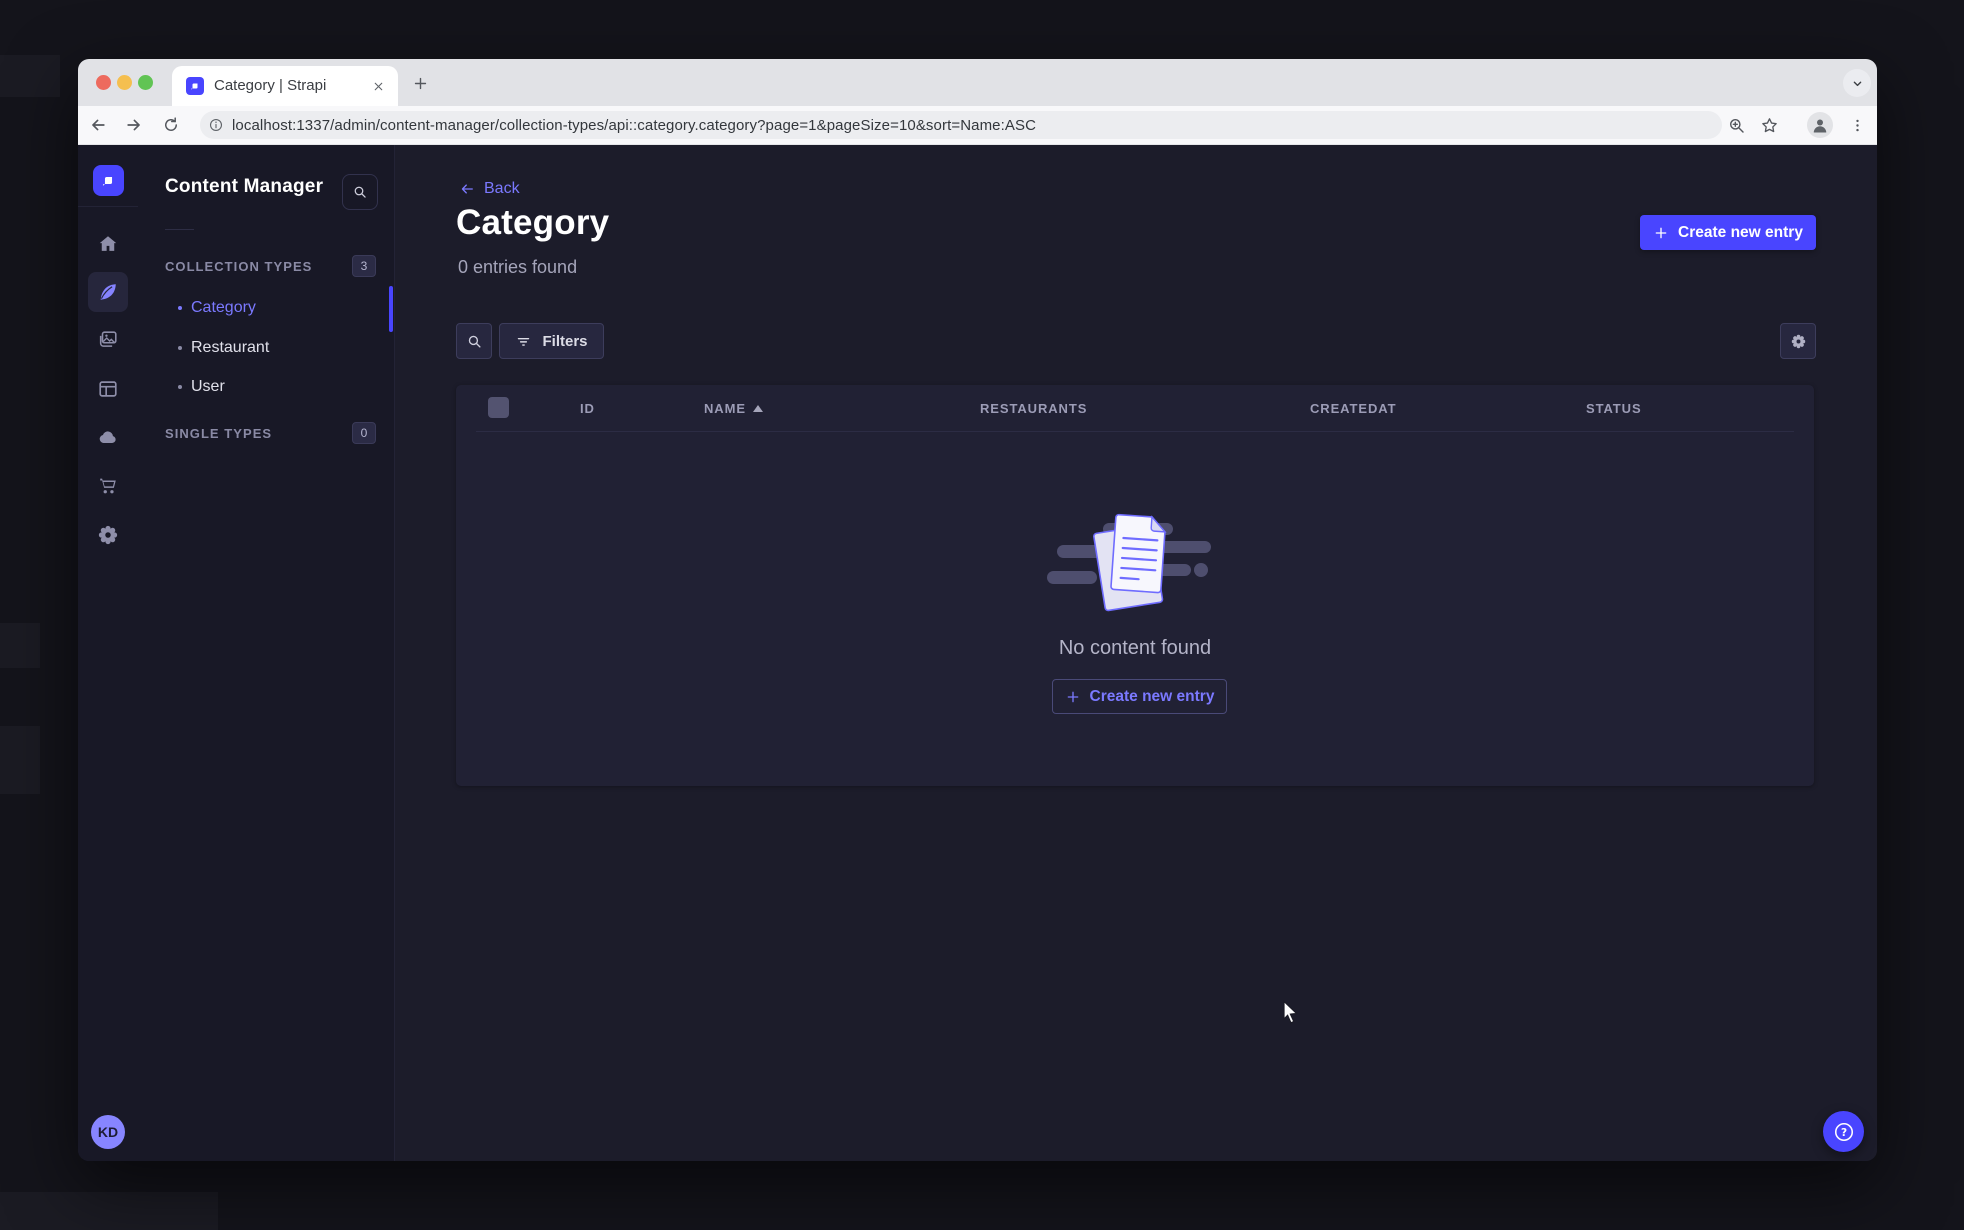  Describe the element at coordinates (977, 82) in the screenshot. I see `browser-tab-strip: Category | Strapi` at that location.